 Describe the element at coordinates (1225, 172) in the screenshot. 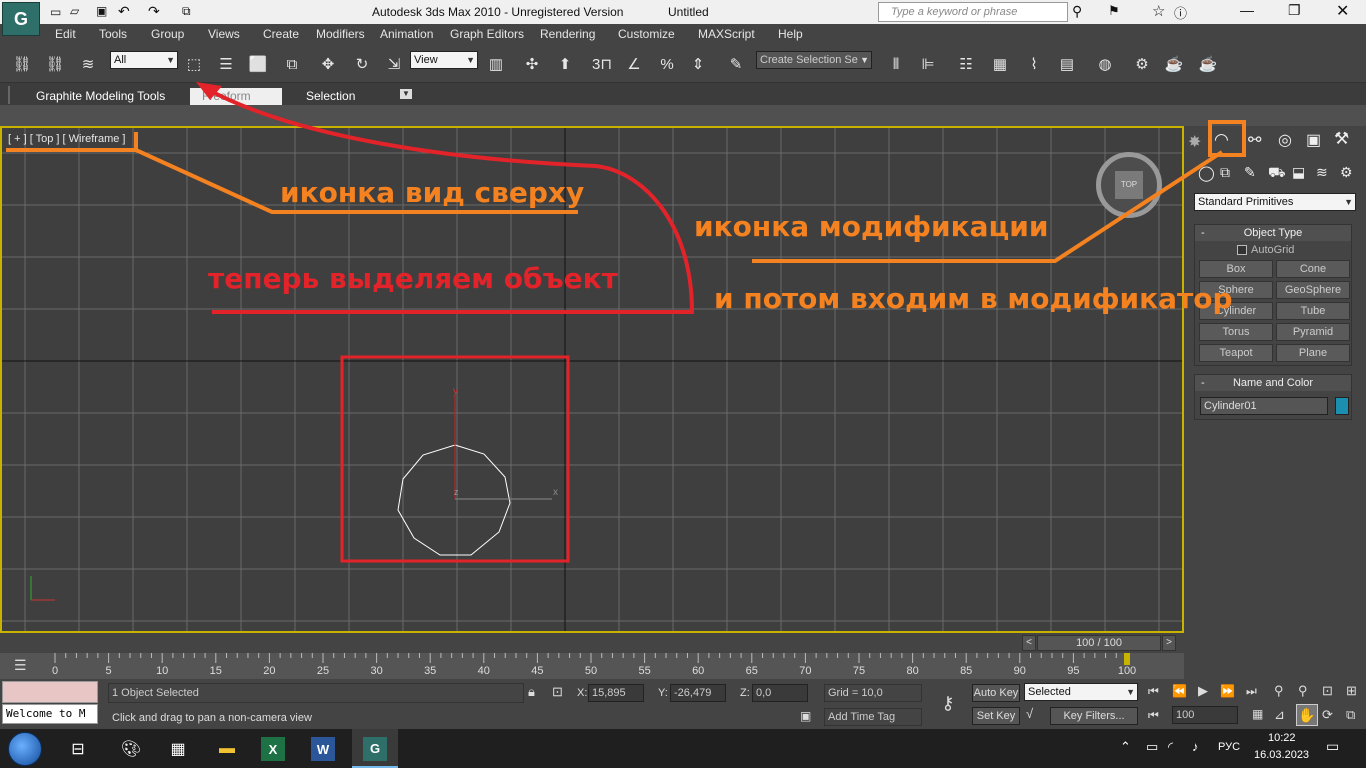

I see `shapes-category-icon: ⧉` at that location.